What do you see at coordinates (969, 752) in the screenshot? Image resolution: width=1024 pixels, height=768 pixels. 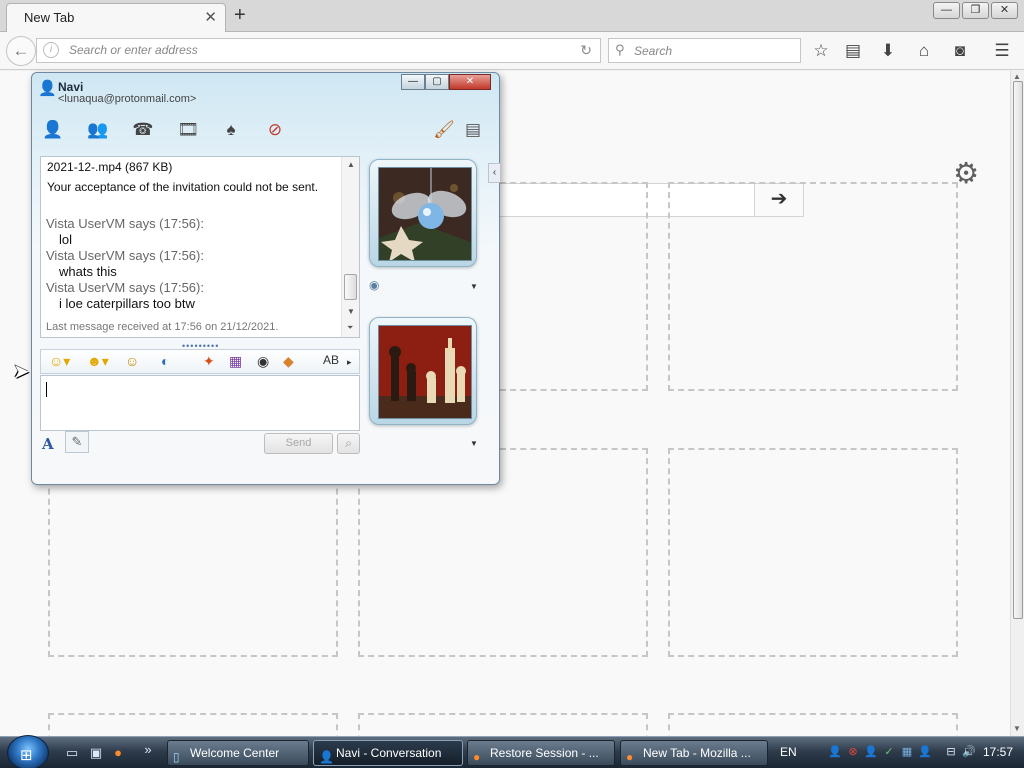 I see `volume-icon: 🔊` at bounding box center [969, 752].